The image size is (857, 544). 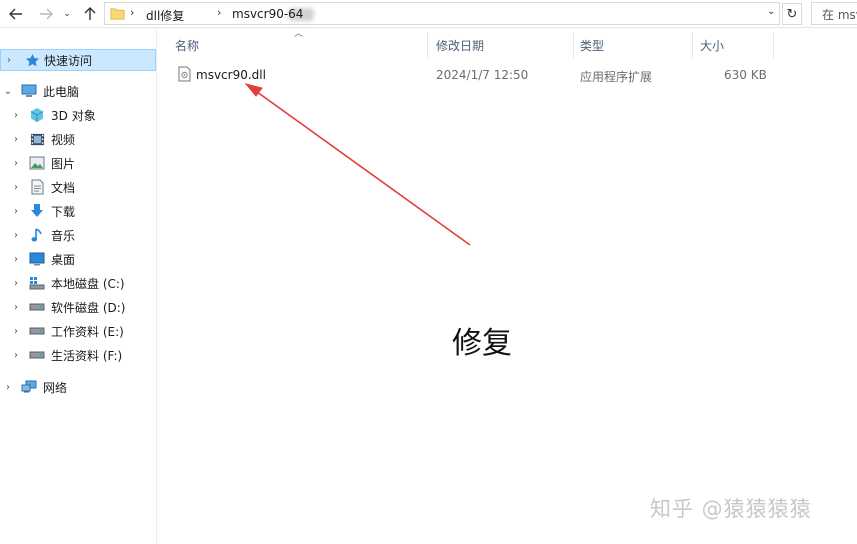 What do you see at coordinates (184, 74) in the screenshot?
I see `dll-file-icon` at bounding box center [184, 74].